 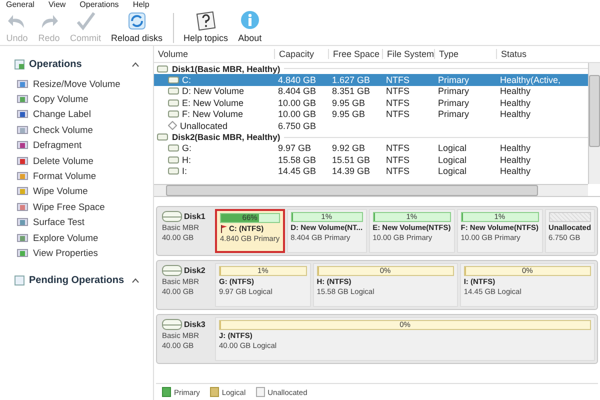 I want to click on table-cell: F: New Volume, so click(x=213, y=114).